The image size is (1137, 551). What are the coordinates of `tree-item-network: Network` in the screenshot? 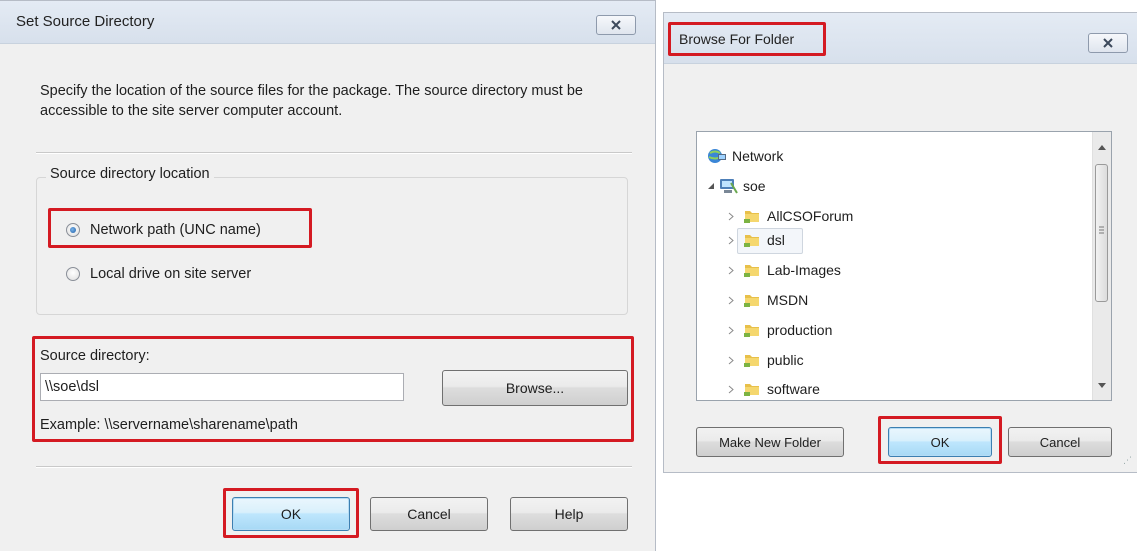 It's located at (745, 156).